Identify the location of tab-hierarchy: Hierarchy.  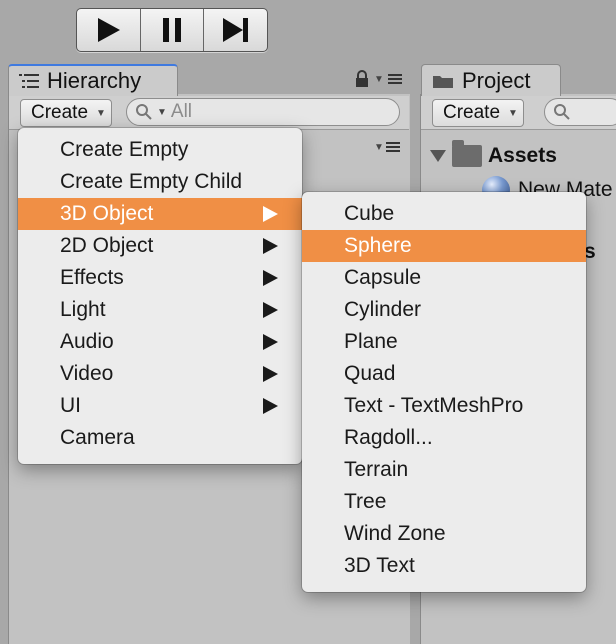
(93, 80).